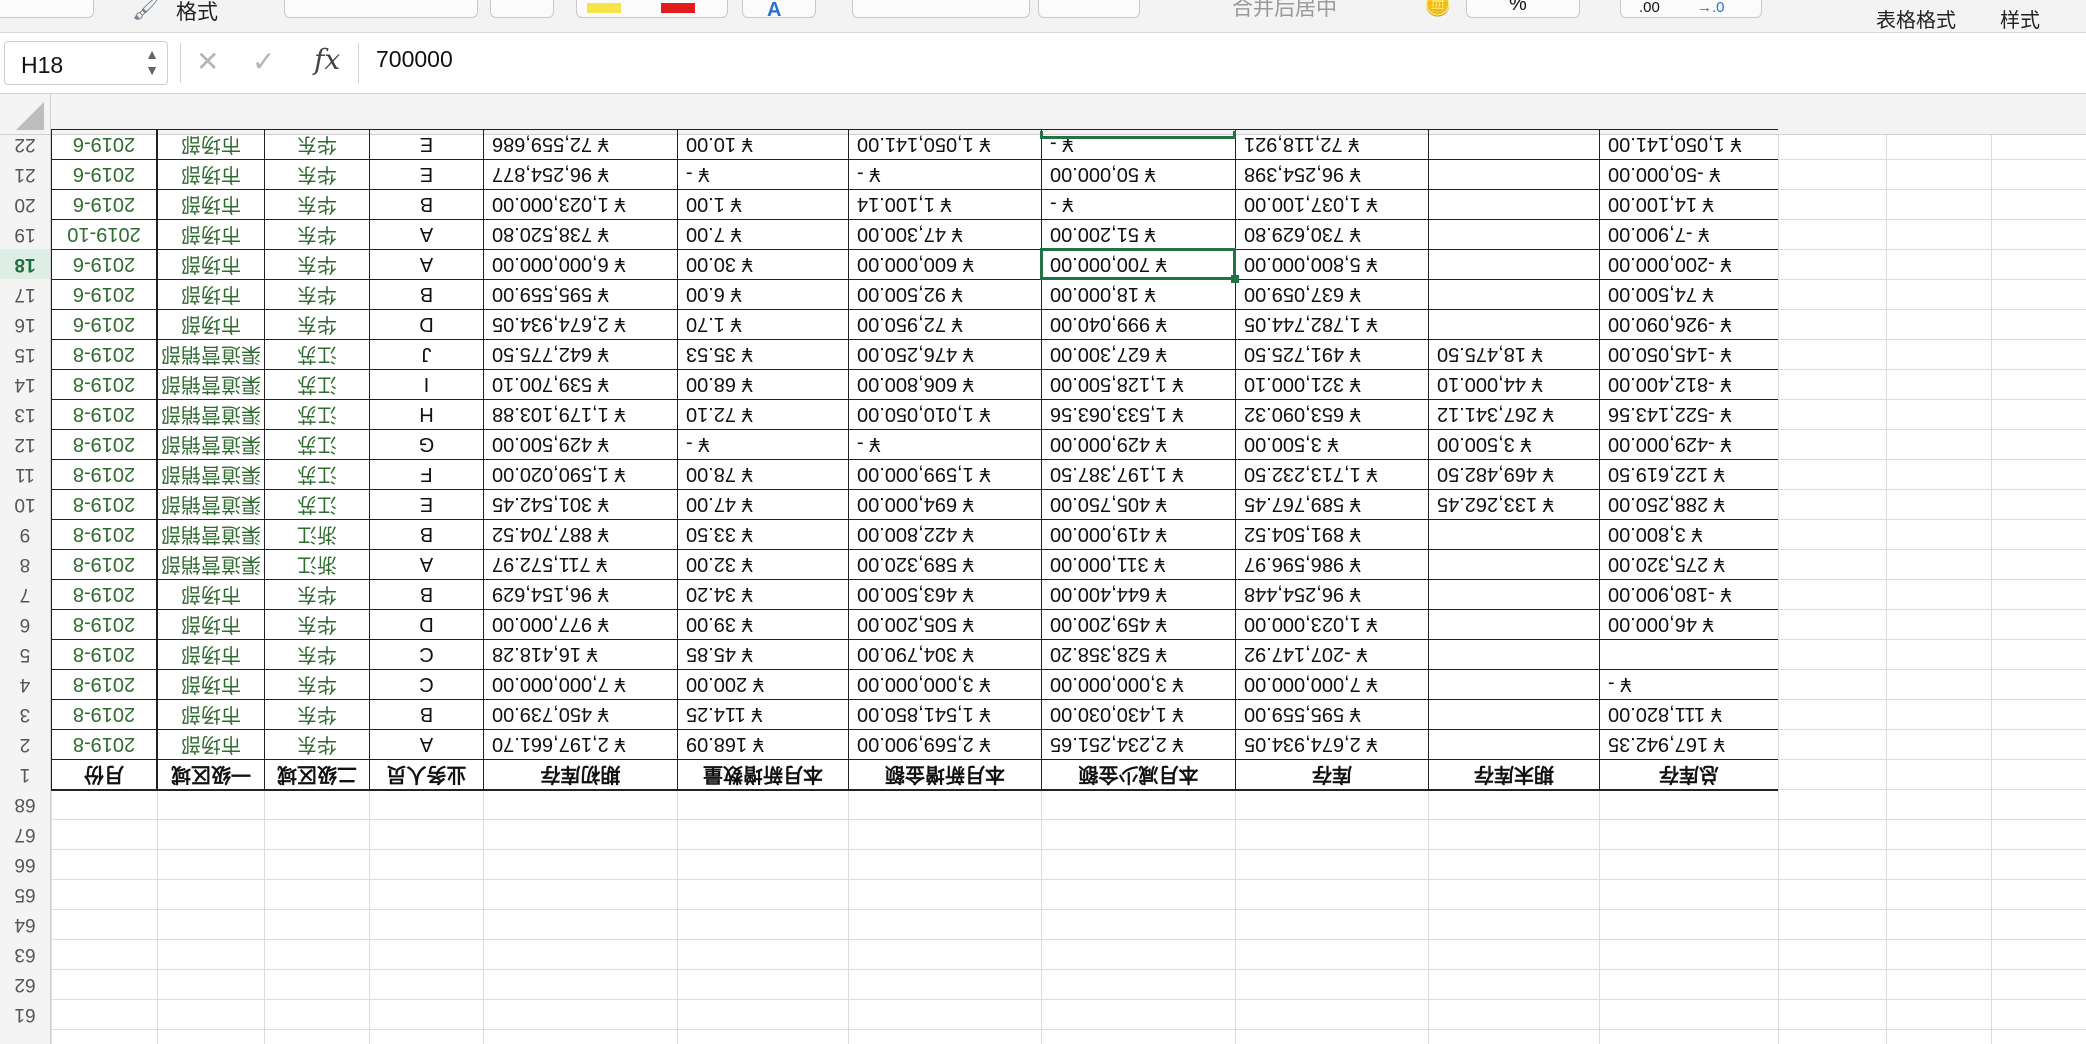  Describe the element at coordinates (580, 324) in the screenshot. I see `table-cell: ¥ 2,674,934.05` at that location.